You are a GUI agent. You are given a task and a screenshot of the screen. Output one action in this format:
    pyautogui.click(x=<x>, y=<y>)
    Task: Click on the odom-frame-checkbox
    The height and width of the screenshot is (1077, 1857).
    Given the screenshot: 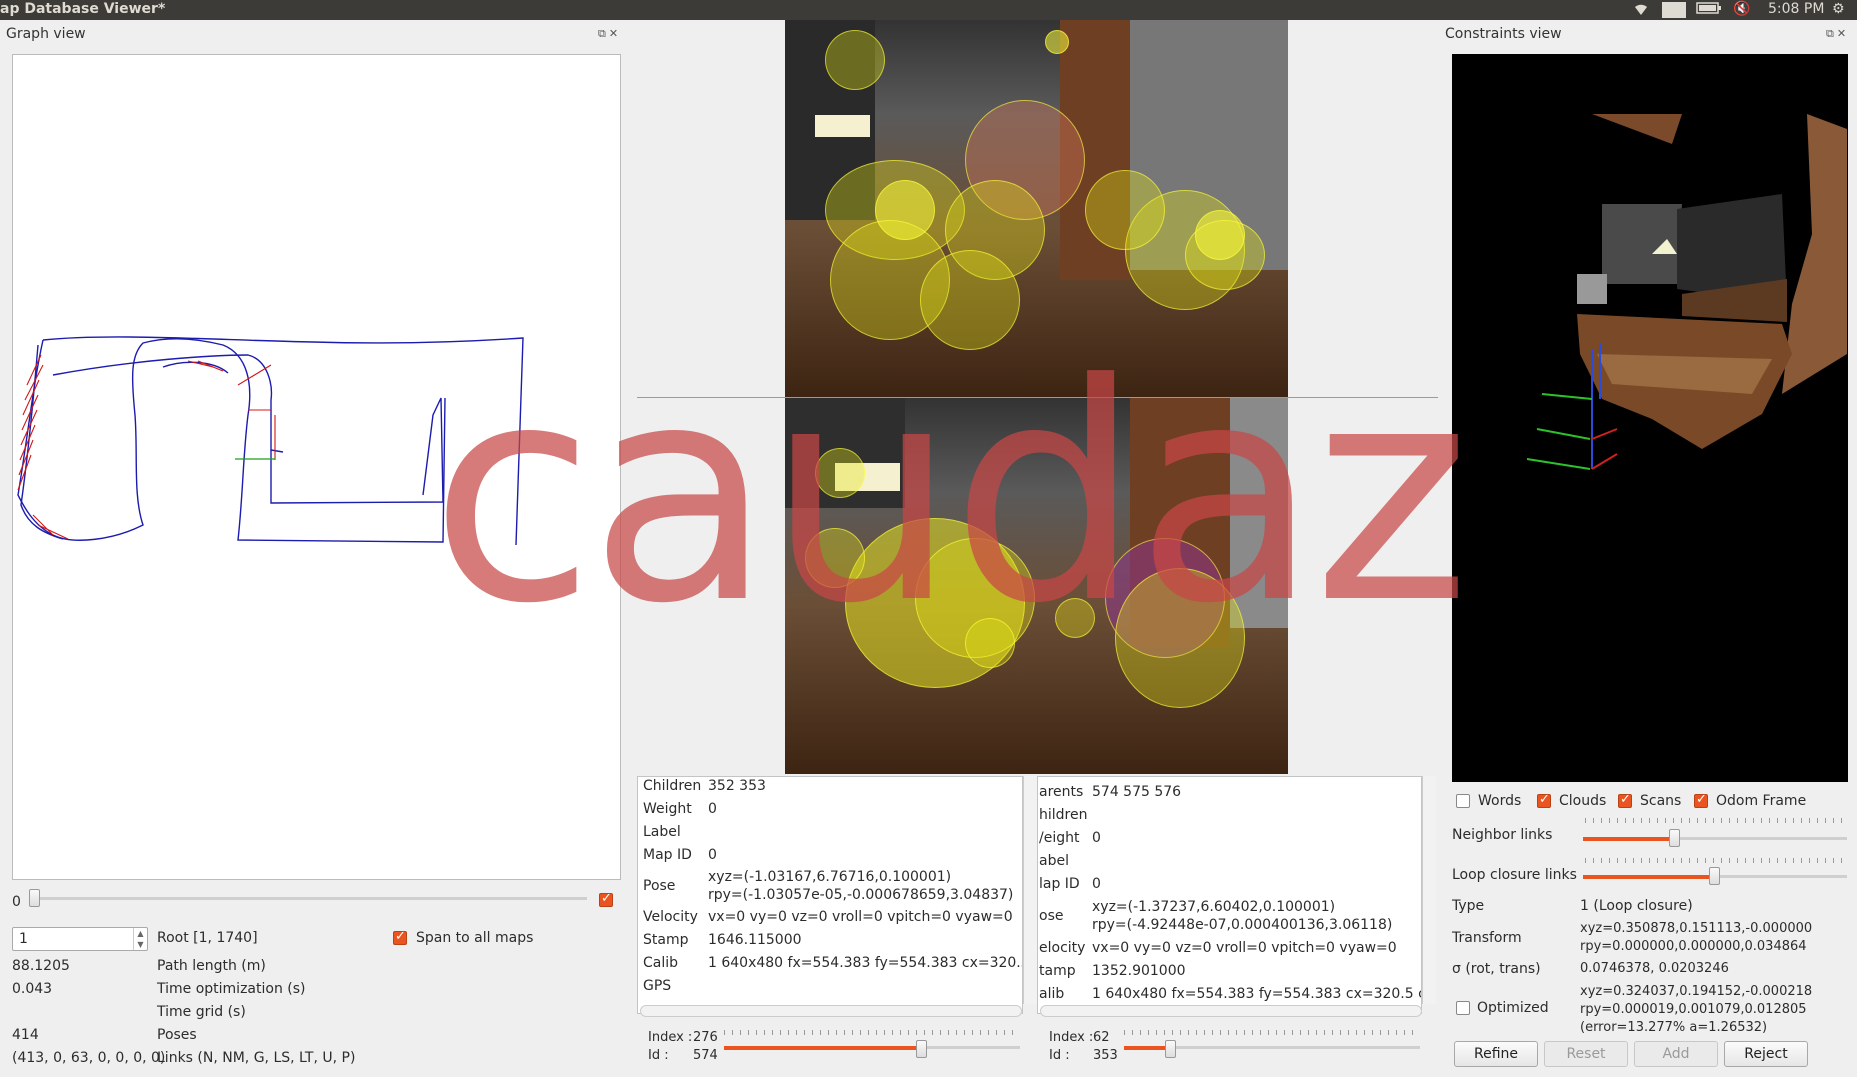 What is the action you would take?
    pyautogui.click(x=1701, y=800)
    